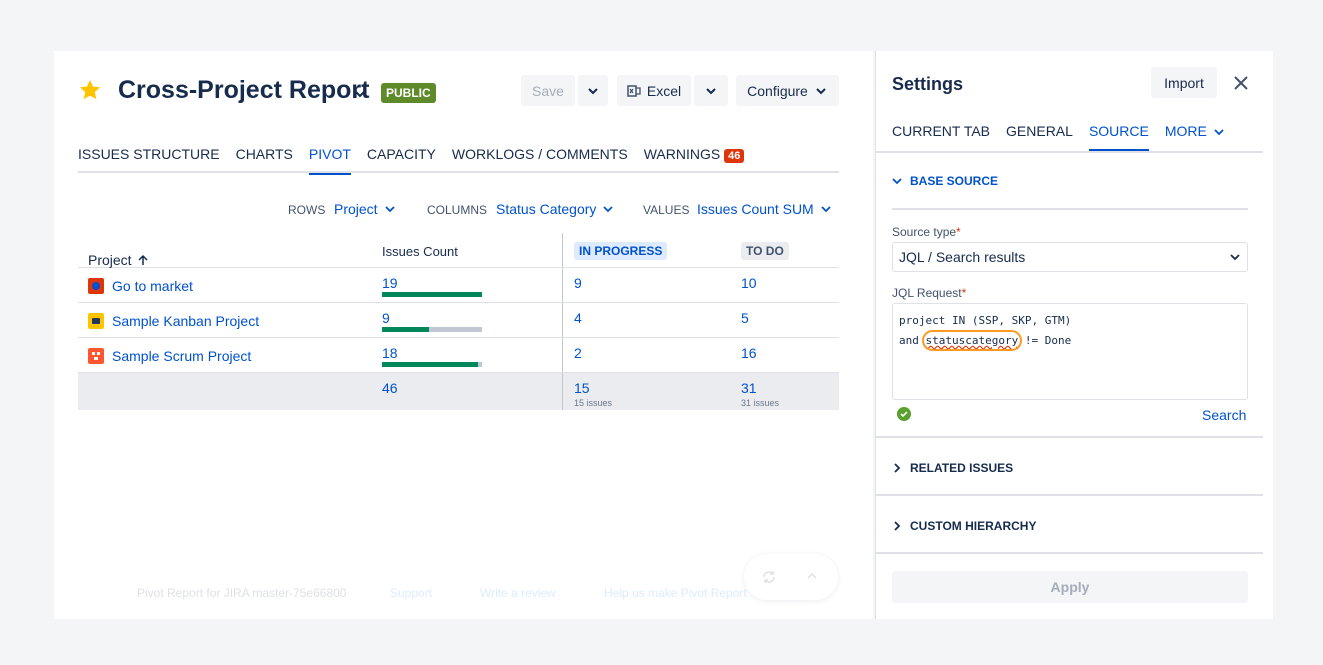 This screenshot has width=1323, height=665. I want to click on jql-line-2: and statuscategory != Done, so click(1070, 340).